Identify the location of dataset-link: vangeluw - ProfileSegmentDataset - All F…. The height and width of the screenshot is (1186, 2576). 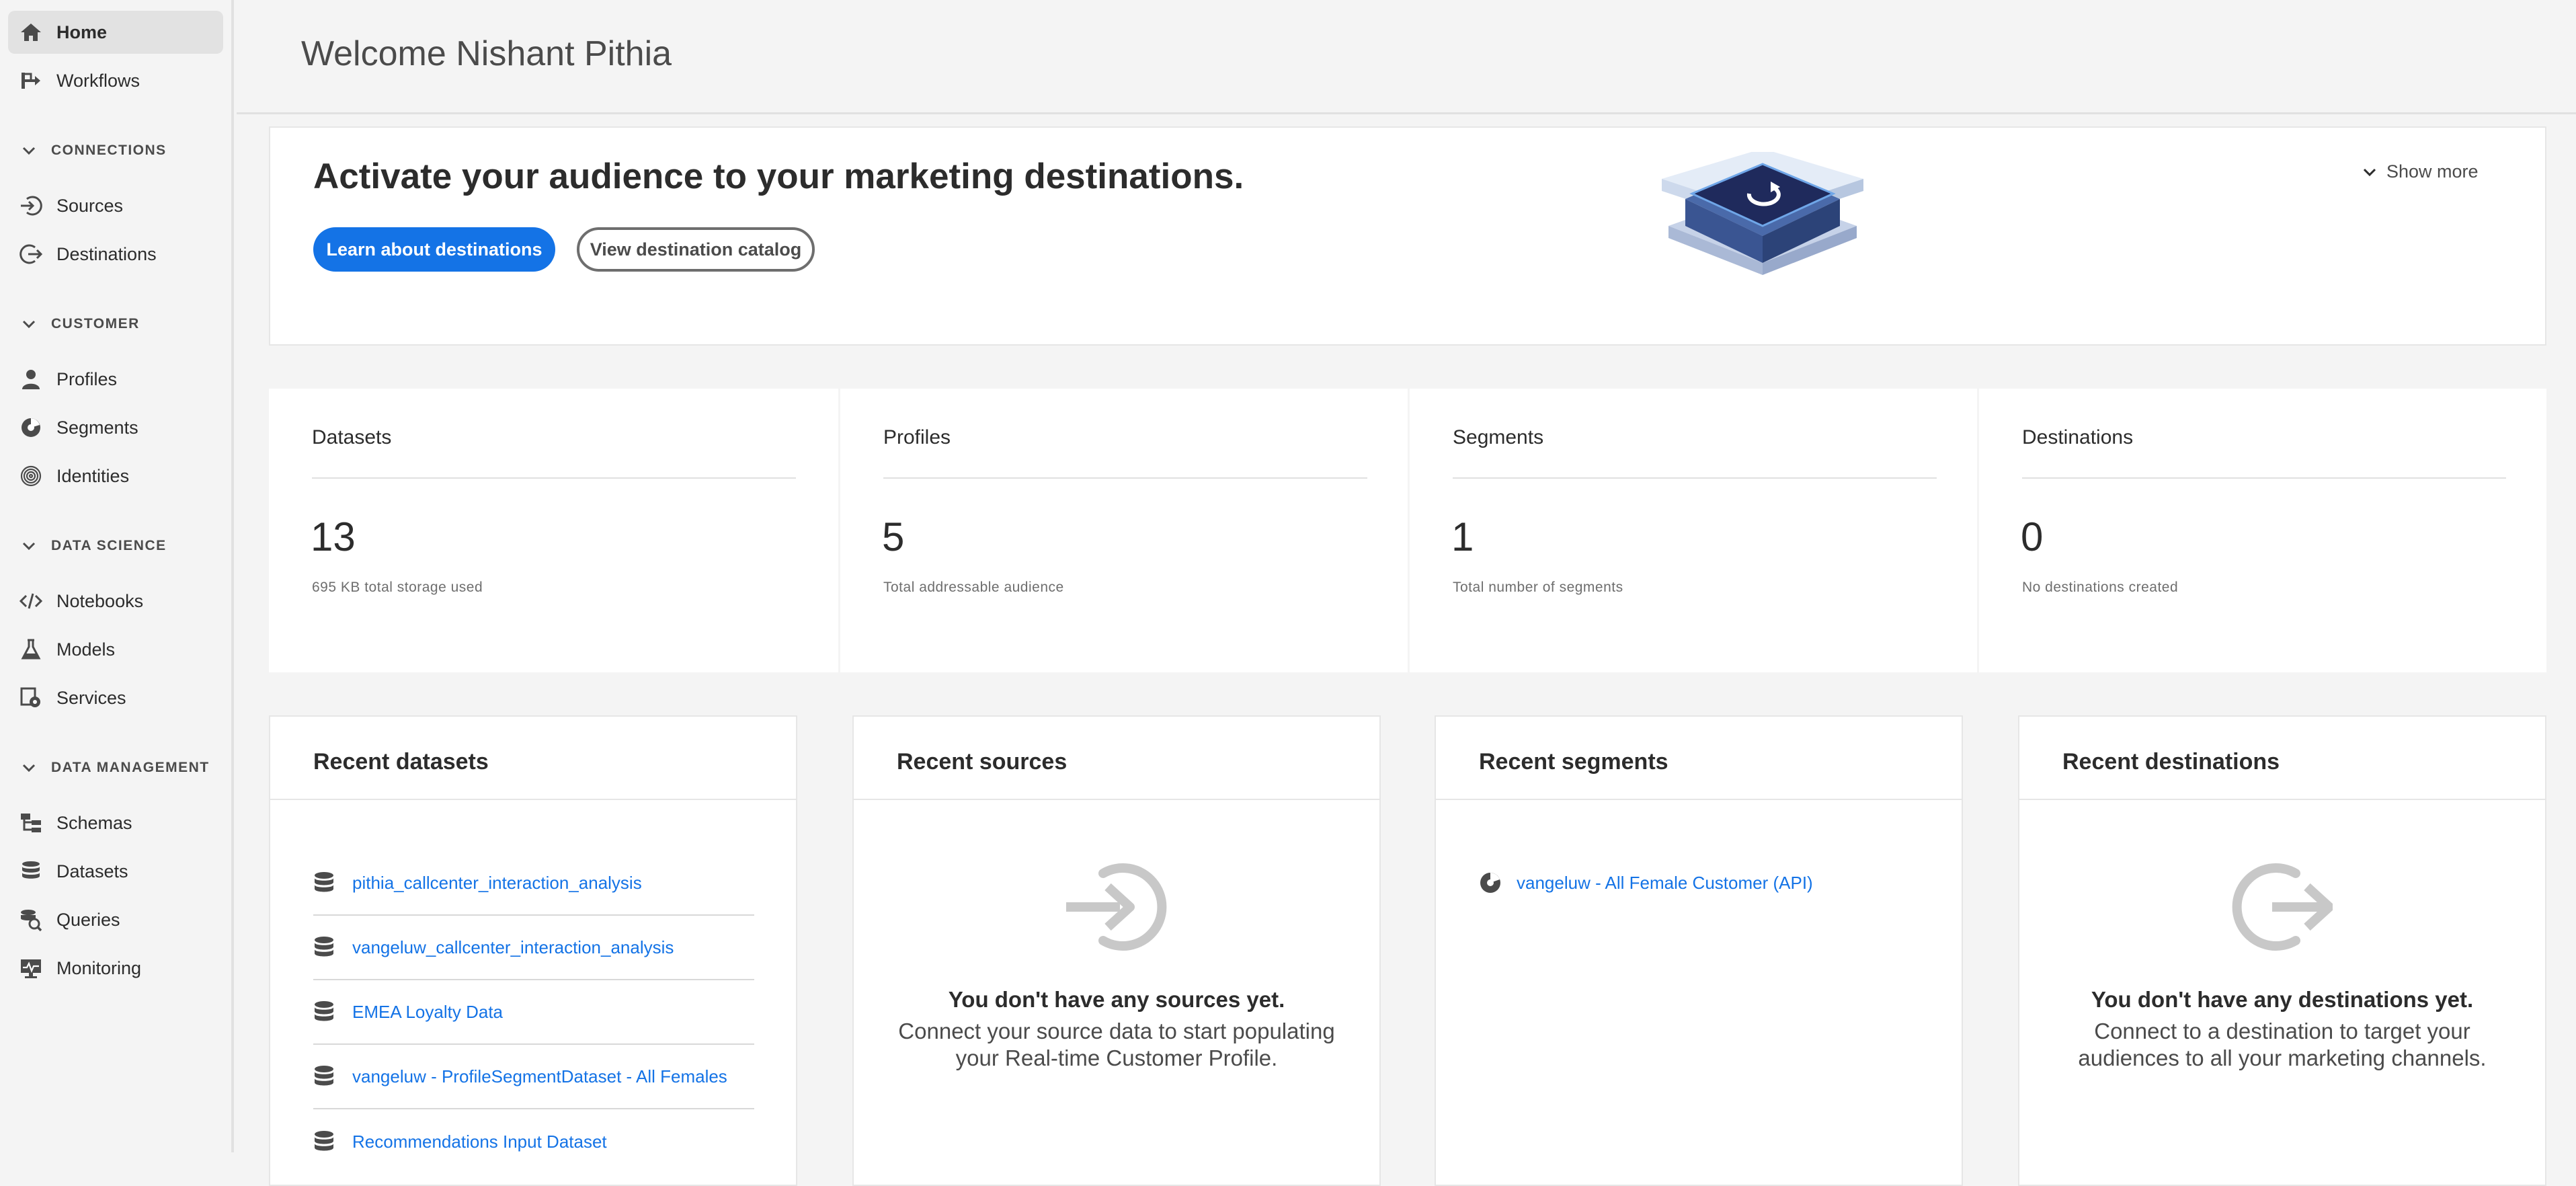
(539, 1076).